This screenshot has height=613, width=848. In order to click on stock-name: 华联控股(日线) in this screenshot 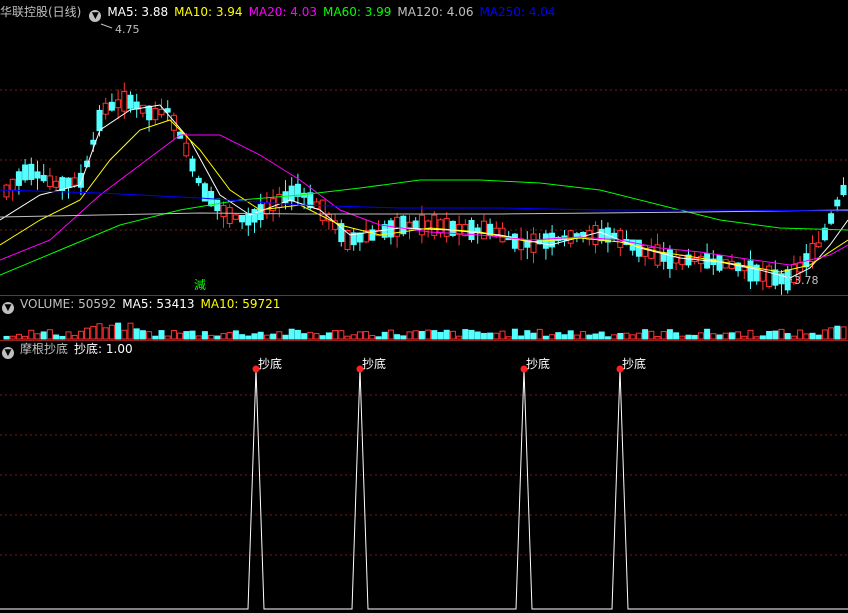, I will do `click(40, 12)`.